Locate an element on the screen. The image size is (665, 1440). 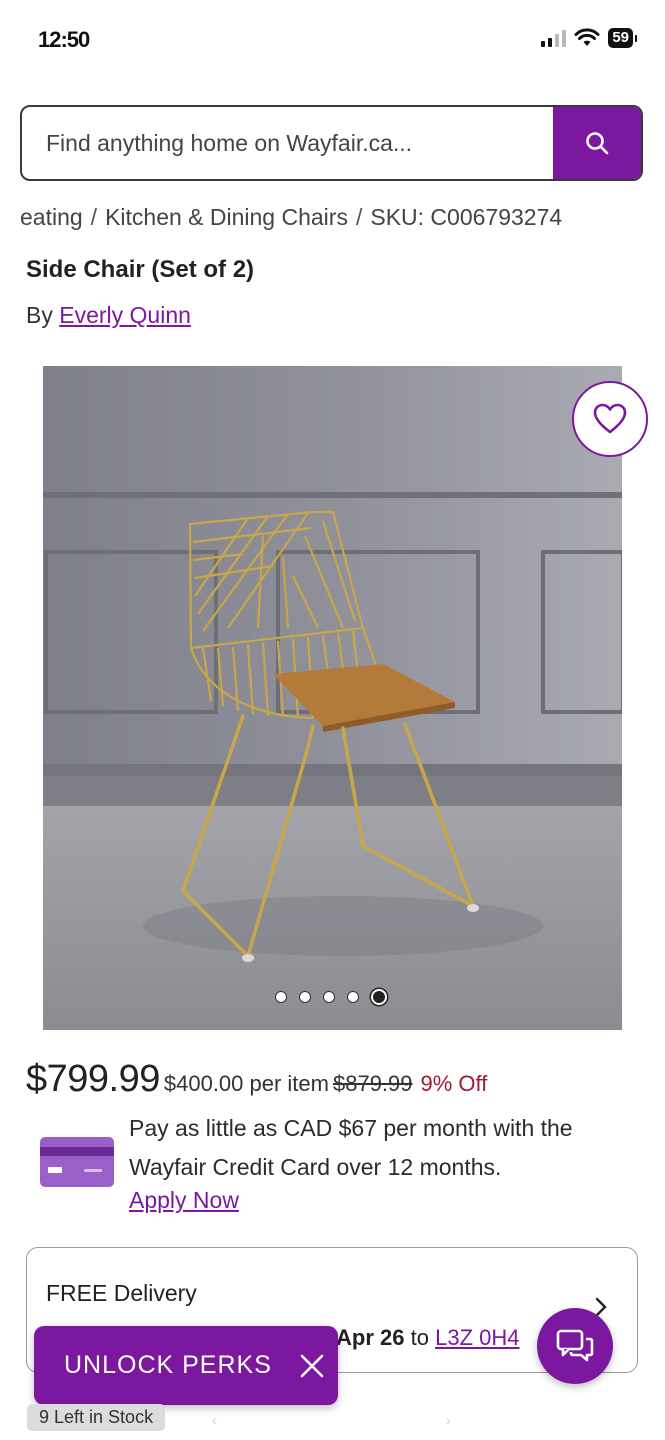
discount-badge: 9% Off is located at coordinates (454, 1083).